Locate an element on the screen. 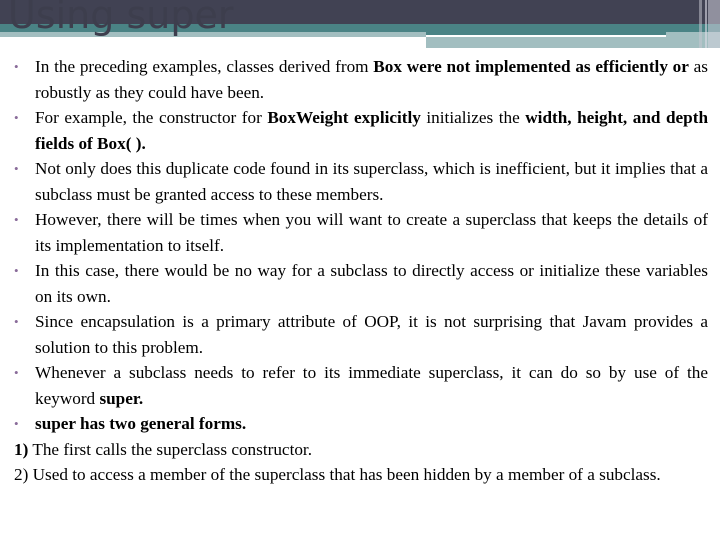 The width and height of the screenshot is (720, 540). bold-text: super has two general forms. is located at coordinates (141, 423).